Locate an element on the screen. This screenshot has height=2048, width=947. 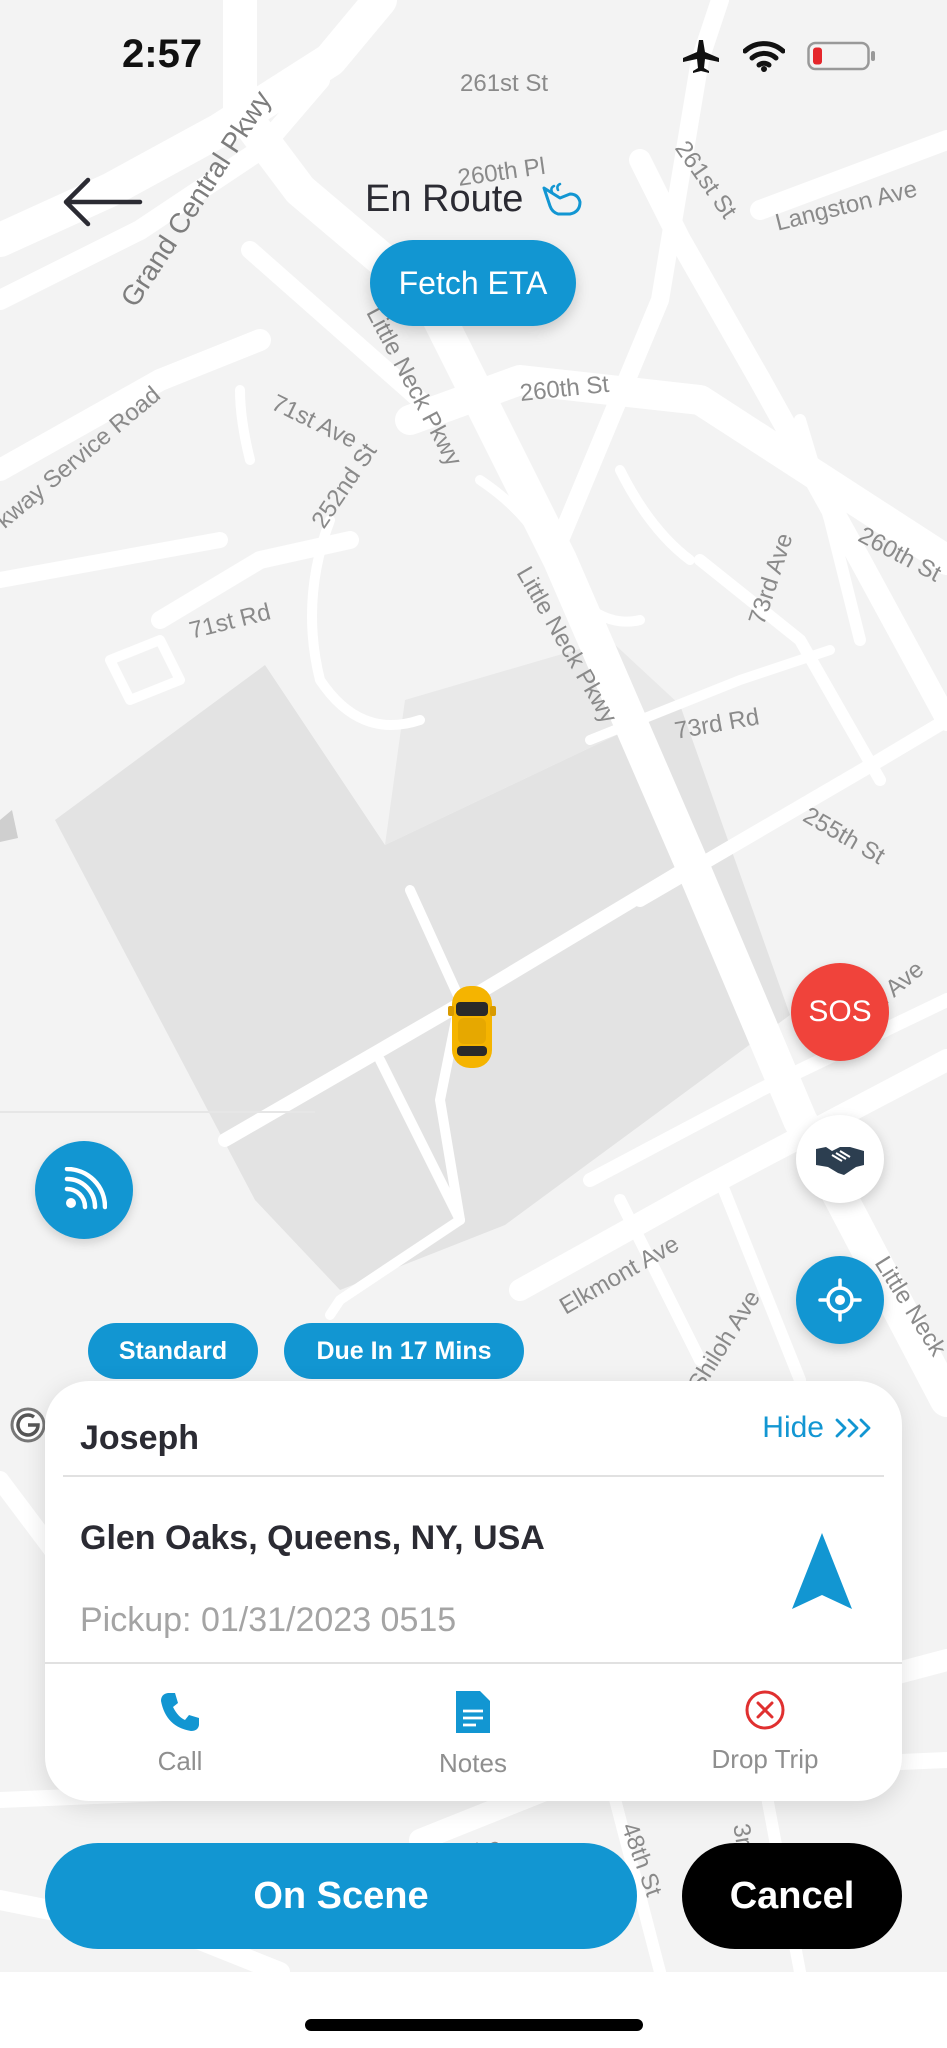
x-circle-icon is located at coordinates (765, 1710).